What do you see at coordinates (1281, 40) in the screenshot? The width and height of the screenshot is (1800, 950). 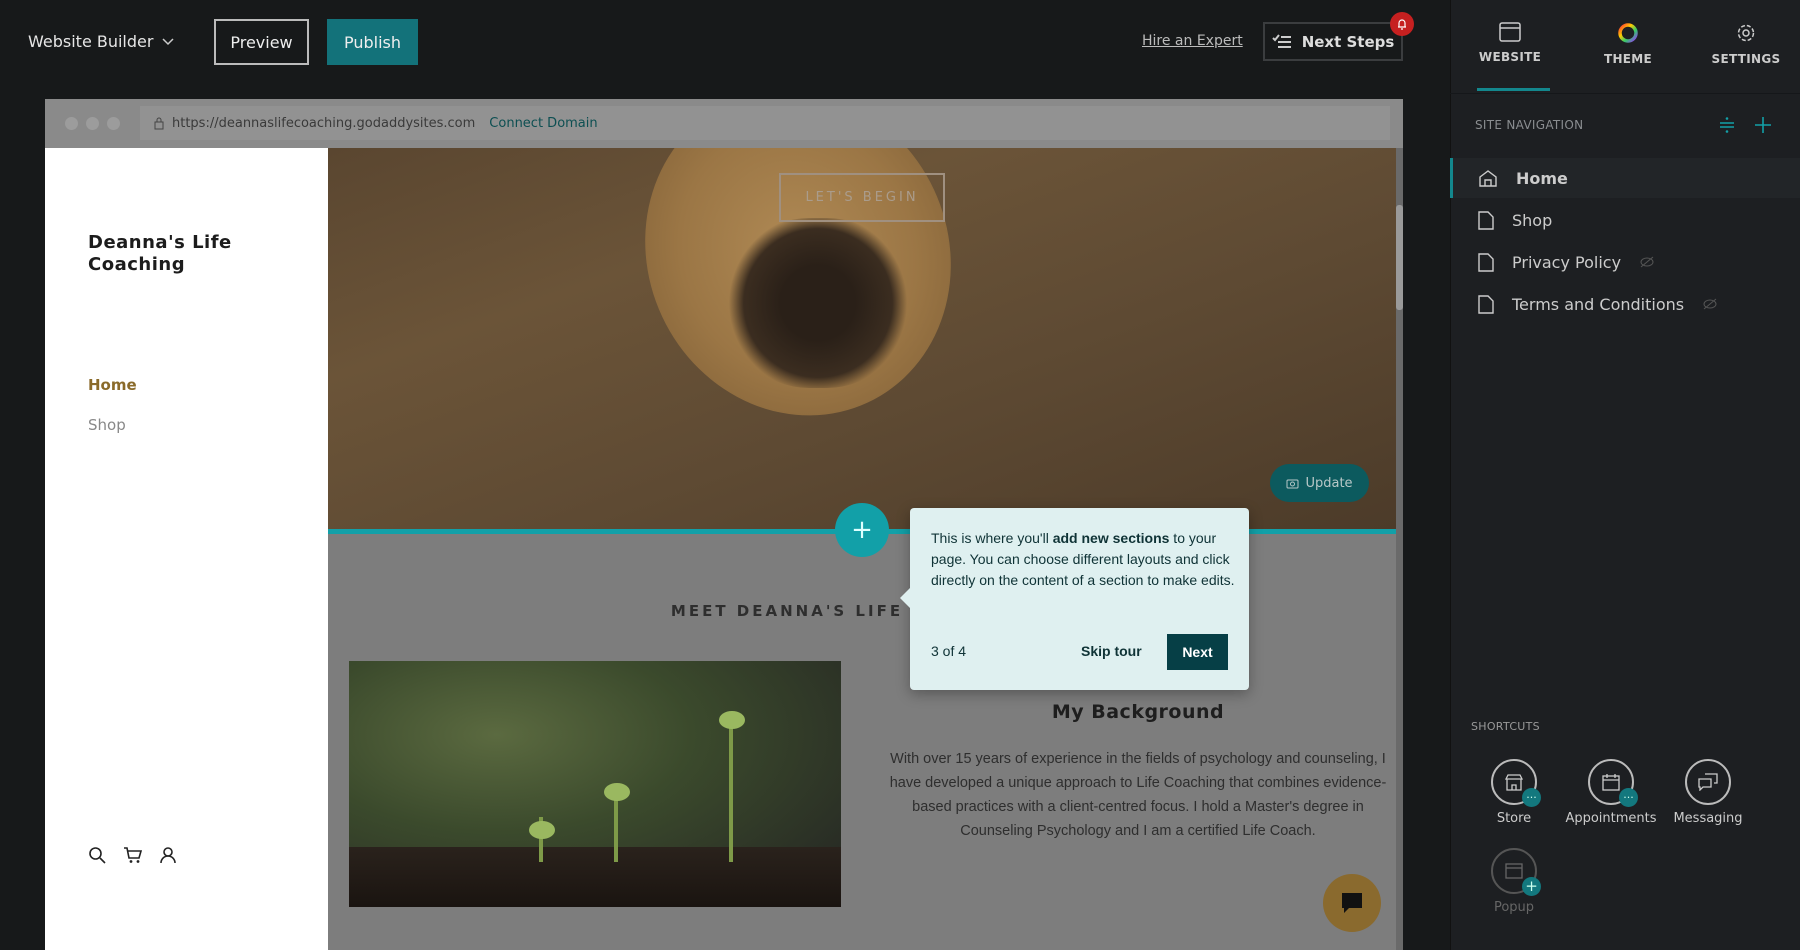 I see `checklist-icon` at bounding box center [1281, 40].